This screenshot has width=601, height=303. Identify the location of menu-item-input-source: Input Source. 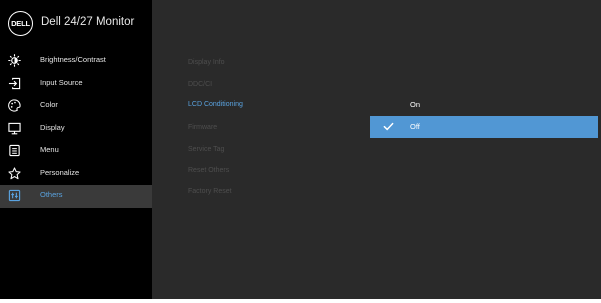
(76, 84).